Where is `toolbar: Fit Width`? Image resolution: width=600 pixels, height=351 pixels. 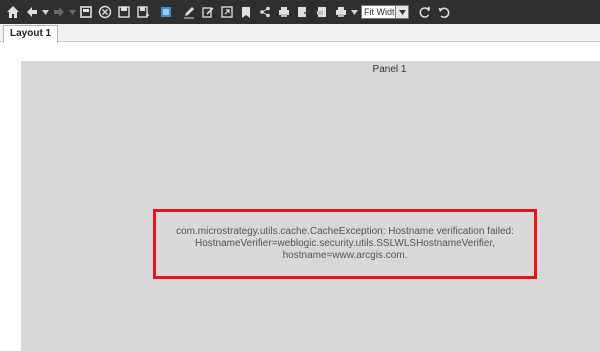 toolbar: Fit Width is located at coordinates (300, 12).